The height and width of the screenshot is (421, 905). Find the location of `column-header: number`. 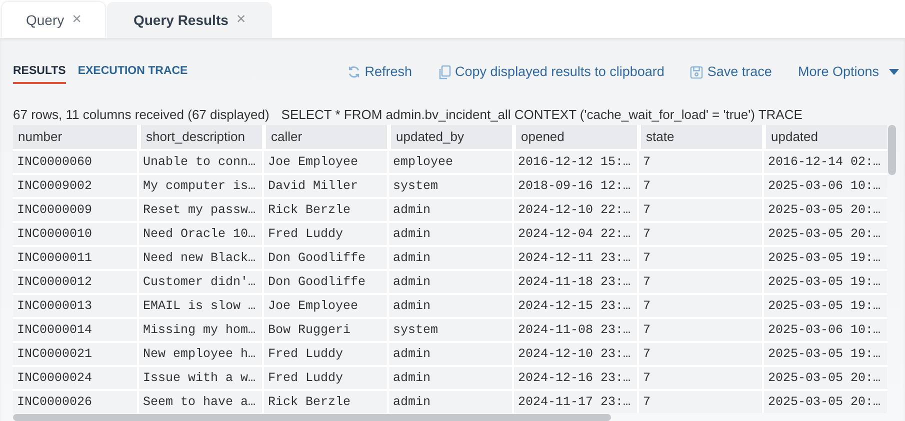

column-header: number is located at coordinates (75, 137).